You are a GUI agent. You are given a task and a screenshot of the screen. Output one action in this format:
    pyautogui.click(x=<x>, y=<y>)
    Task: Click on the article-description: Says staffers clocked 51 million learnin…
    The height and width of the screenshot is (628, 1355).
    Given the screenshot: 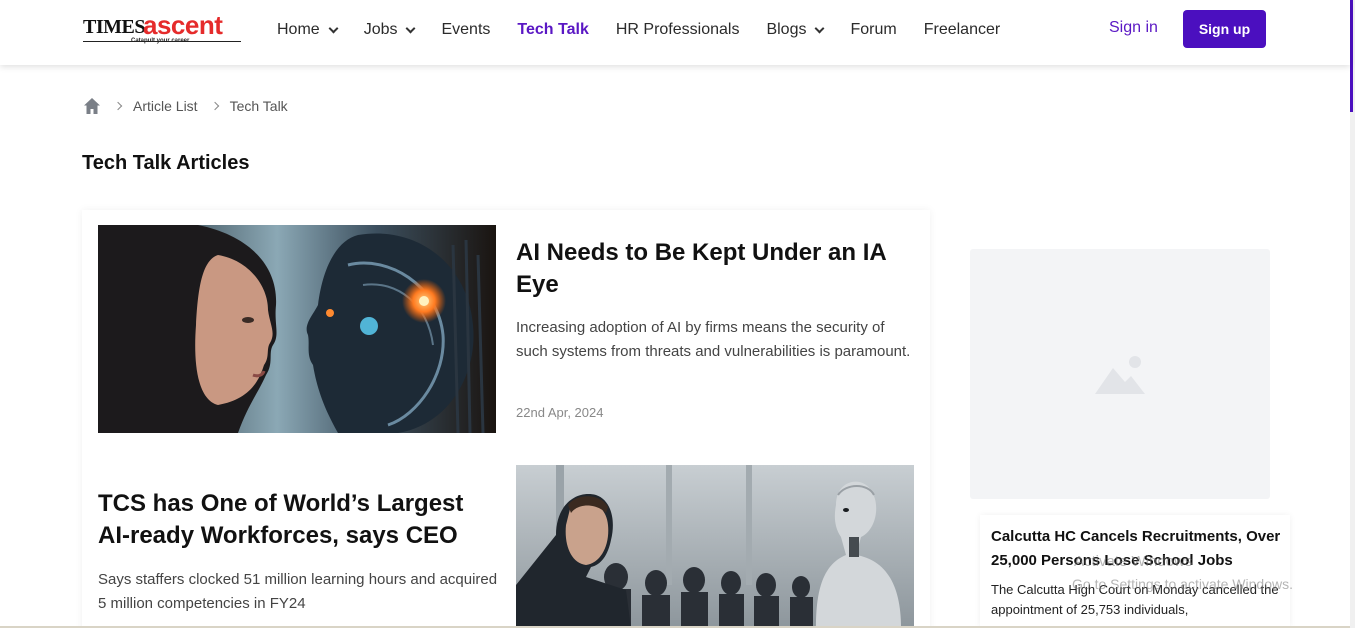 What is the action you would take?
    pyautogui.click(x=298, y=591)
    